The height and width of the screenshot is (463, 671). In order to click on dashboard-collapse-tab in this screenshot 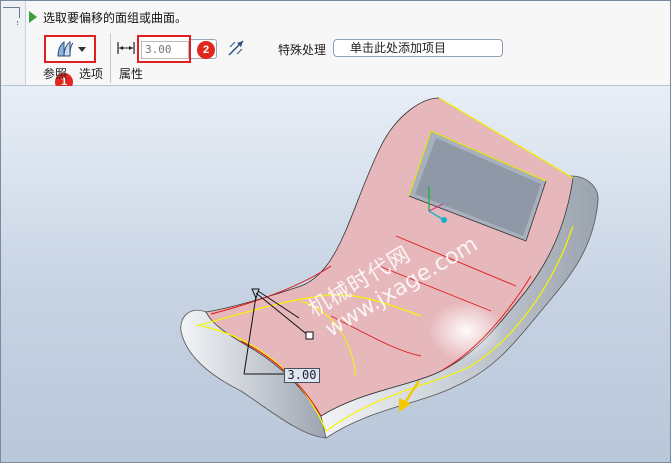, I will do `click(13, 43)`.